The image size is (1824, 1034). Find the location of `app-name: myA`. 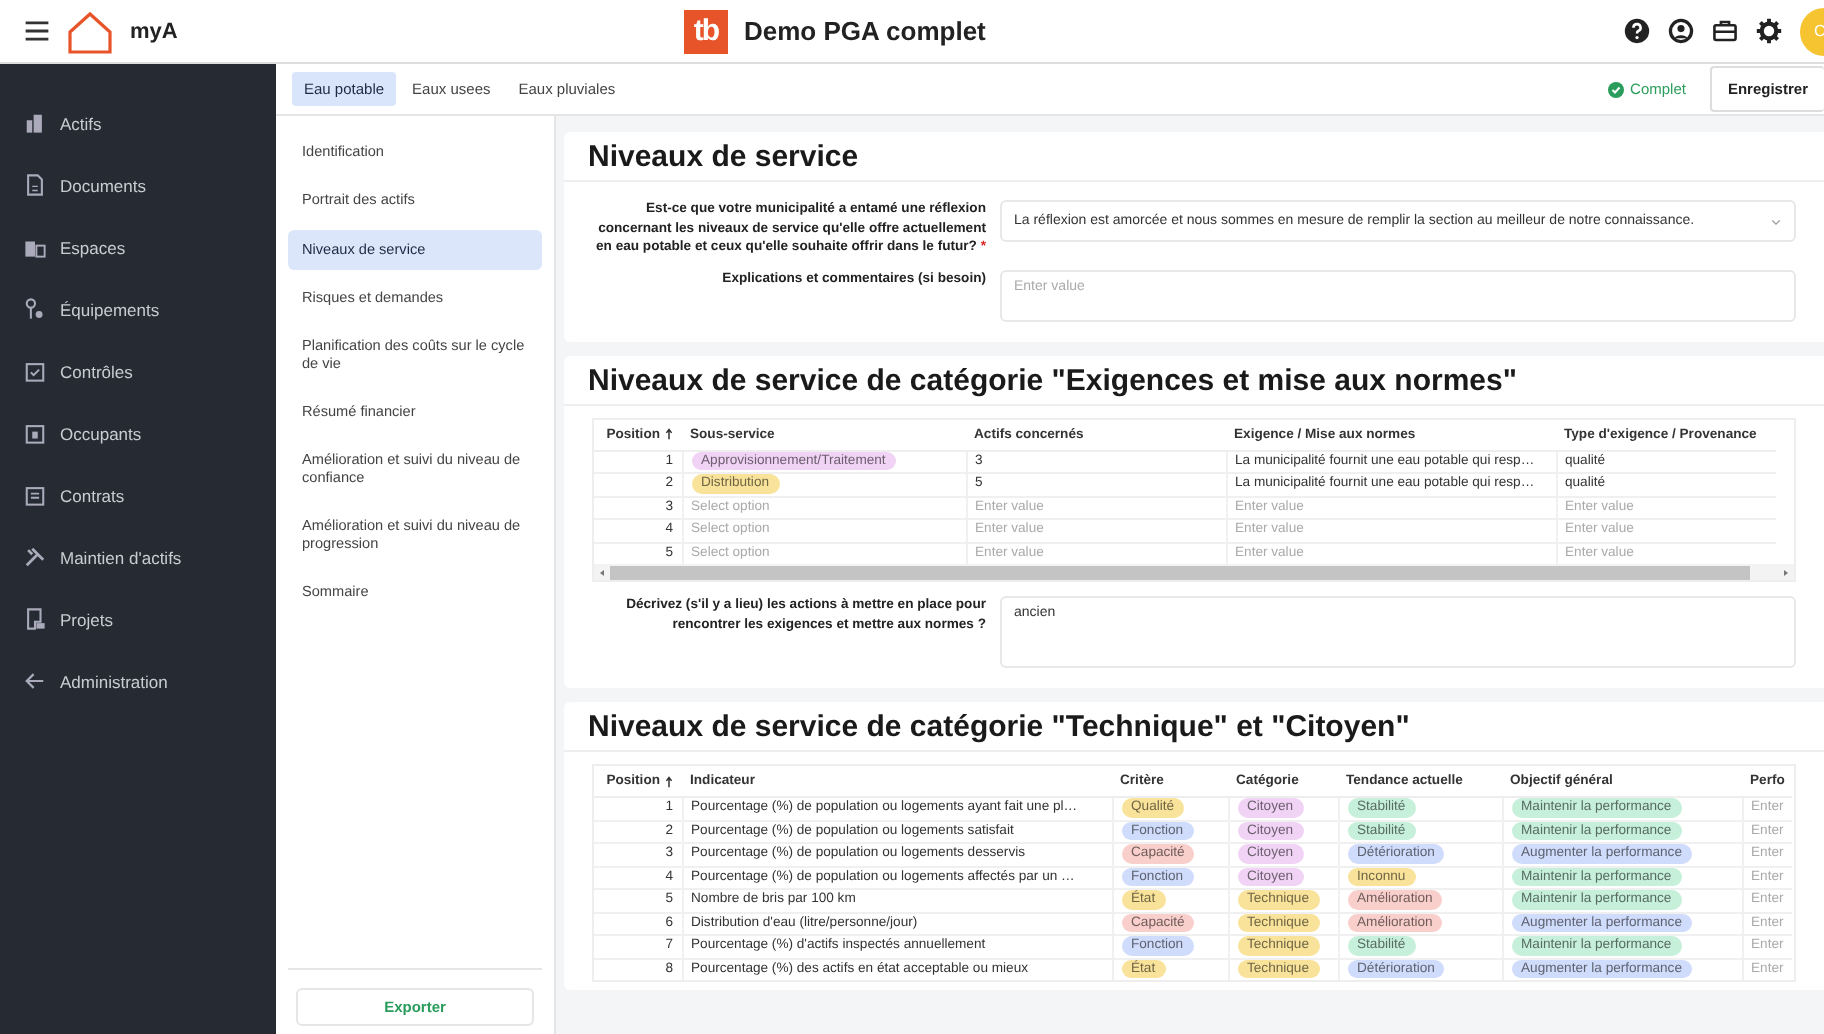

app-name: myA is located at coordinates (154, 31).